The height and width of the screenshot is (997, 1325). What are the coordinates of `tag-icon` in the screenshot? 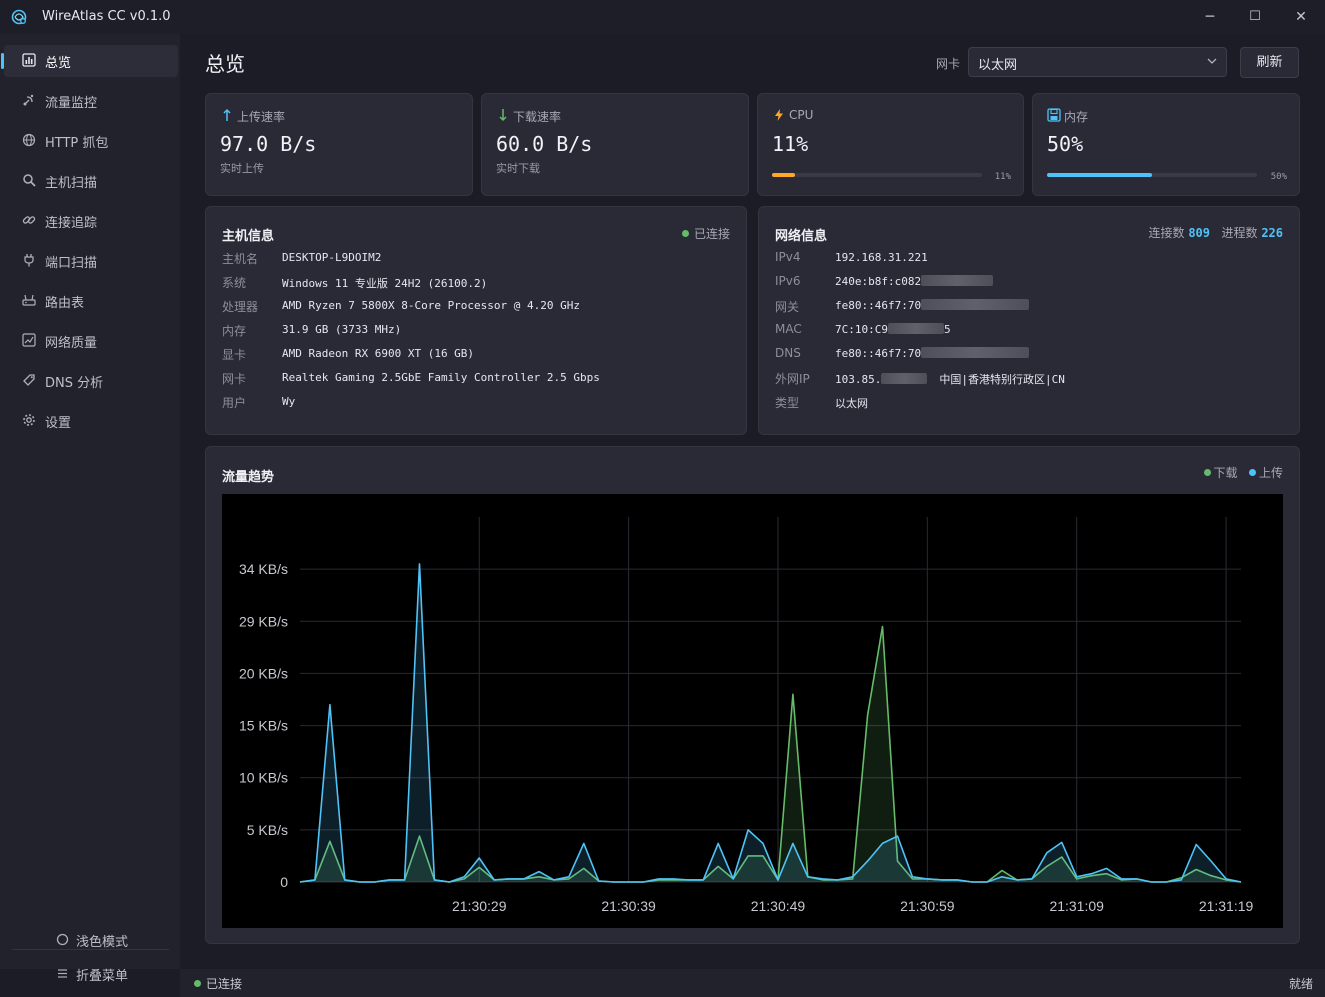 It's located at (29, 380).